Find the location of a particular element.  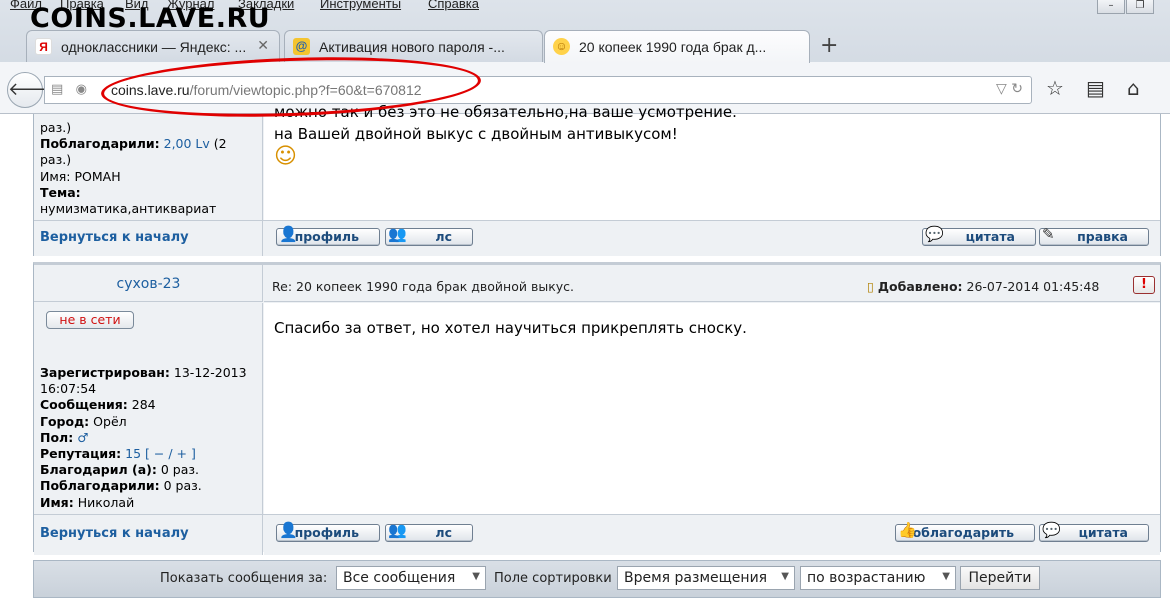

user-line: нумизматика,антиквариат is located at coordinates (128, 209).